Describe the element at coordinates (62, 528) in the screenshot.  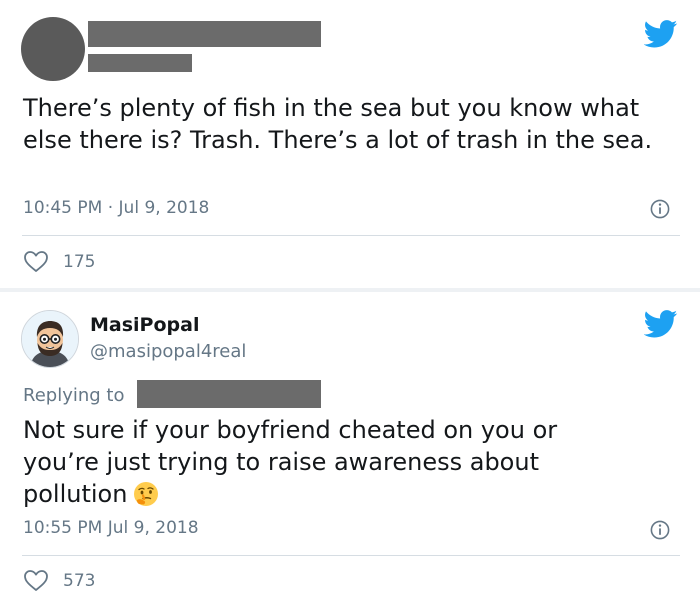
I see `tweet-time: 10:55 PM` at that location.